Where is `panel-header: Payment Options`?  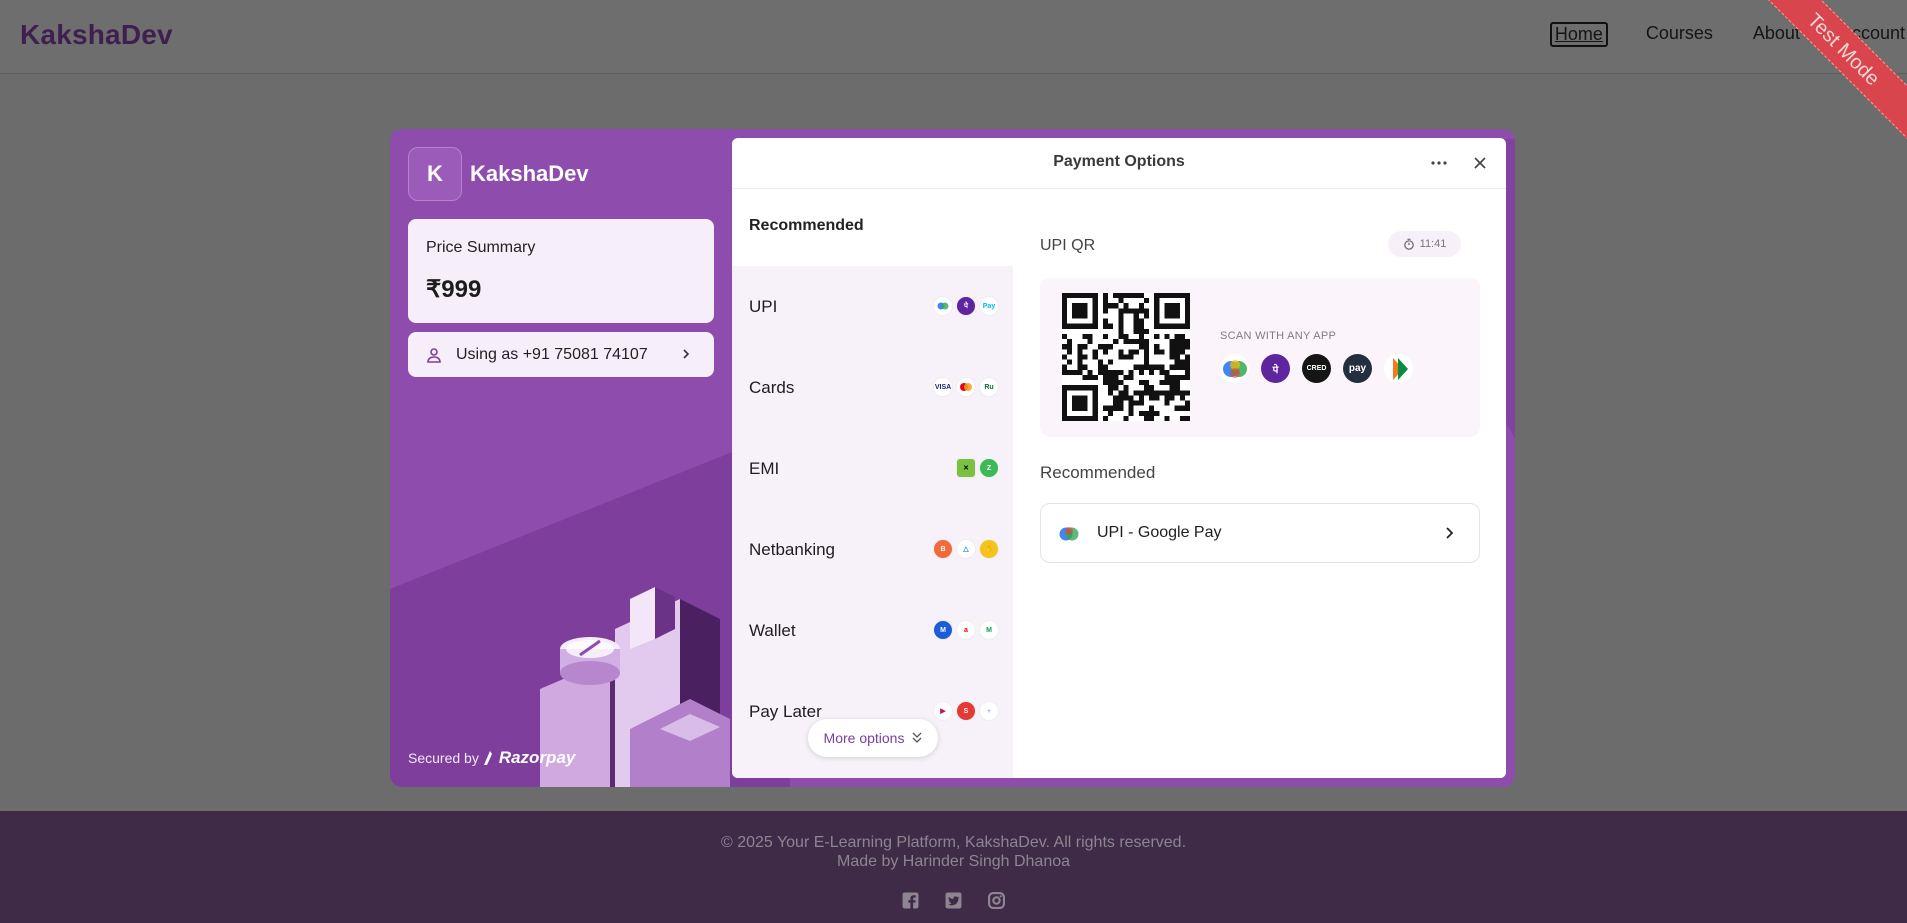
panel-header: Payment Options is located at coordinates (1119, 163).